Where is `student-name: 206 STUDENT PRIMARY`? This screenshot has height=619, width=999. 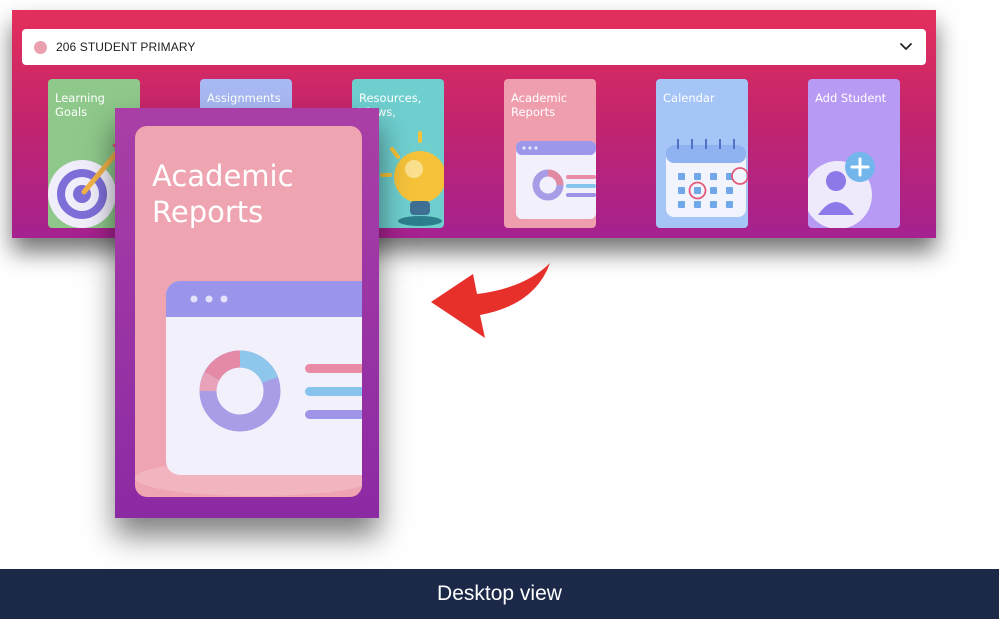
student-name: 206 STUDENT PRIMARY is located at coordinates (126, 47).